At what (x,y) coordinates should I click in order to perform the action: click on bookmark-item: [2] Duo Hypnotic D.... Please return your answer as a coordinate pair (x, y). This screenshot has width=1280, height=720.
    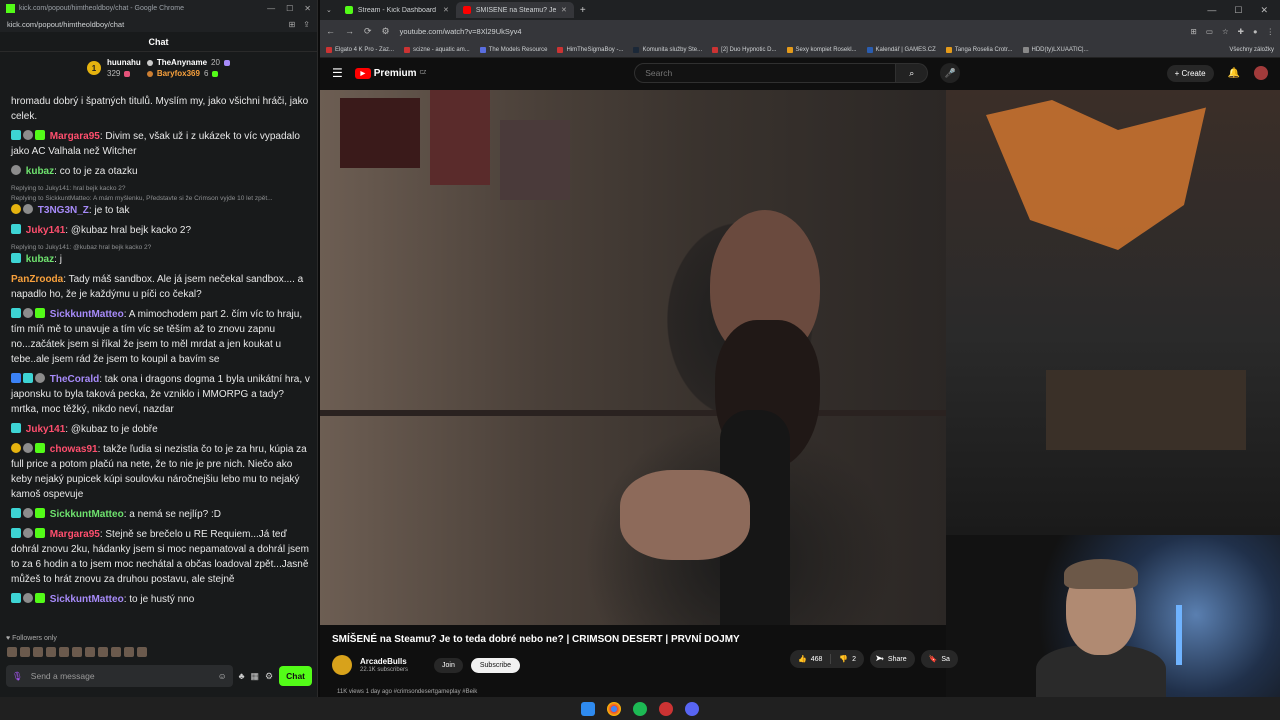
    Looking at the image, I should click on (744, 49).